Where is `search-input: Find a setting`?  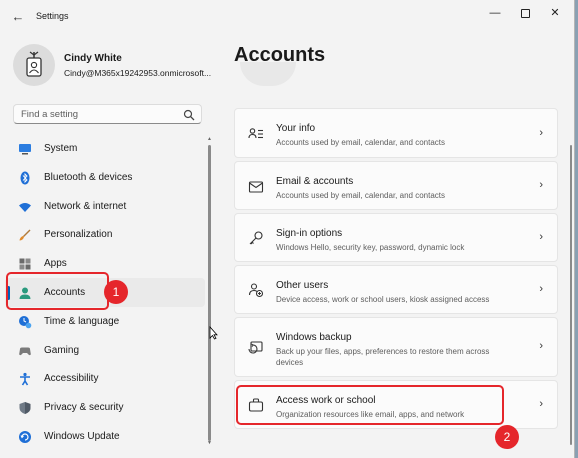
search-input: Find a setting is located at coordinates (107, 114).